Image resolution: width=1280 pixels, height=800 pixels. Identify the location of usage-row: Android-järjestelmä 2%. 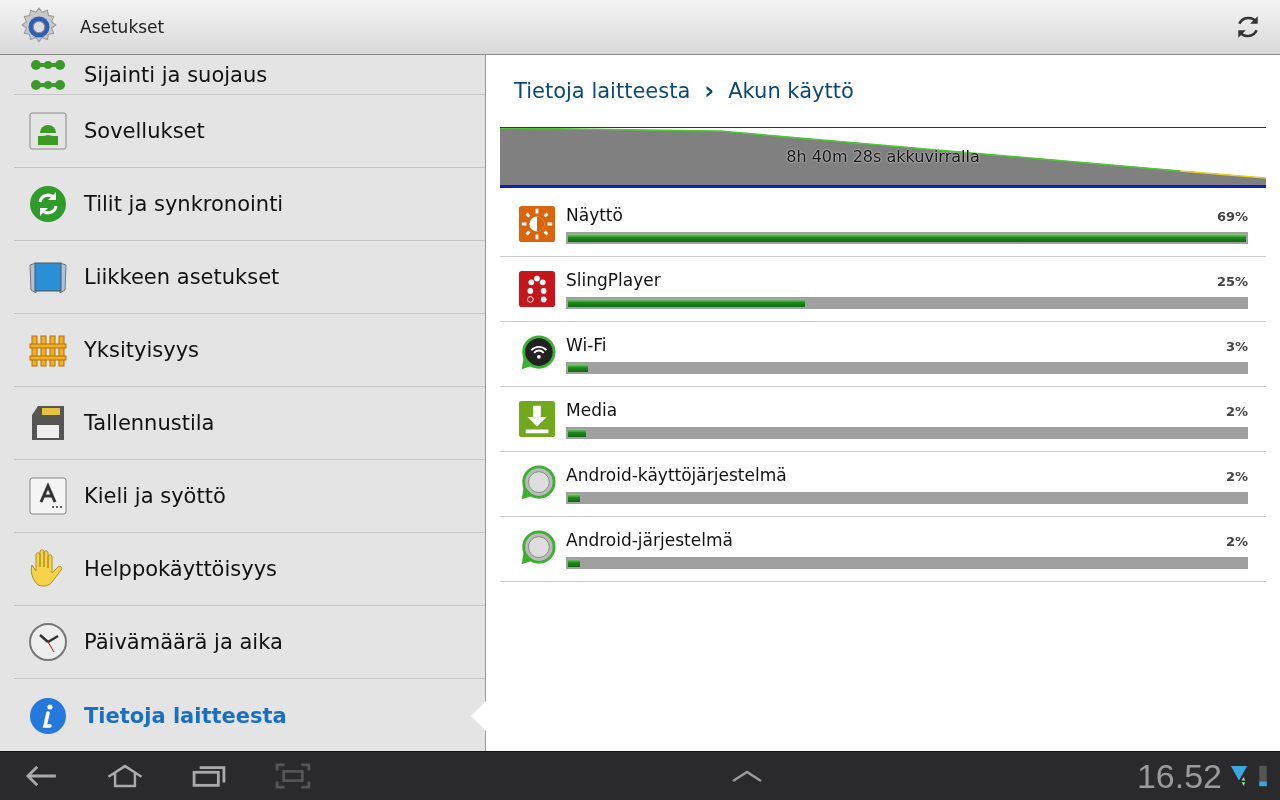
(883, 549).